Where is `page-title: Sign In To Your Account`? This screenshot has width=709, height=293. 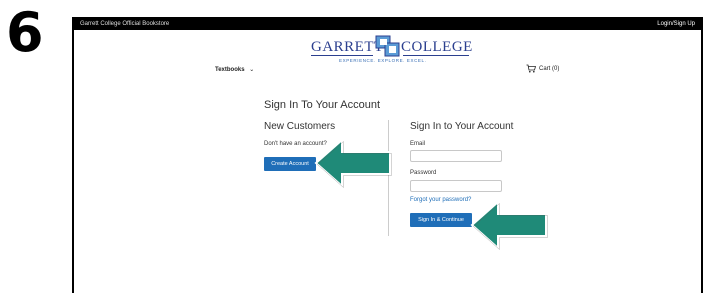 page-title: Sign In To Your Account is located at coordinates (322, 105).